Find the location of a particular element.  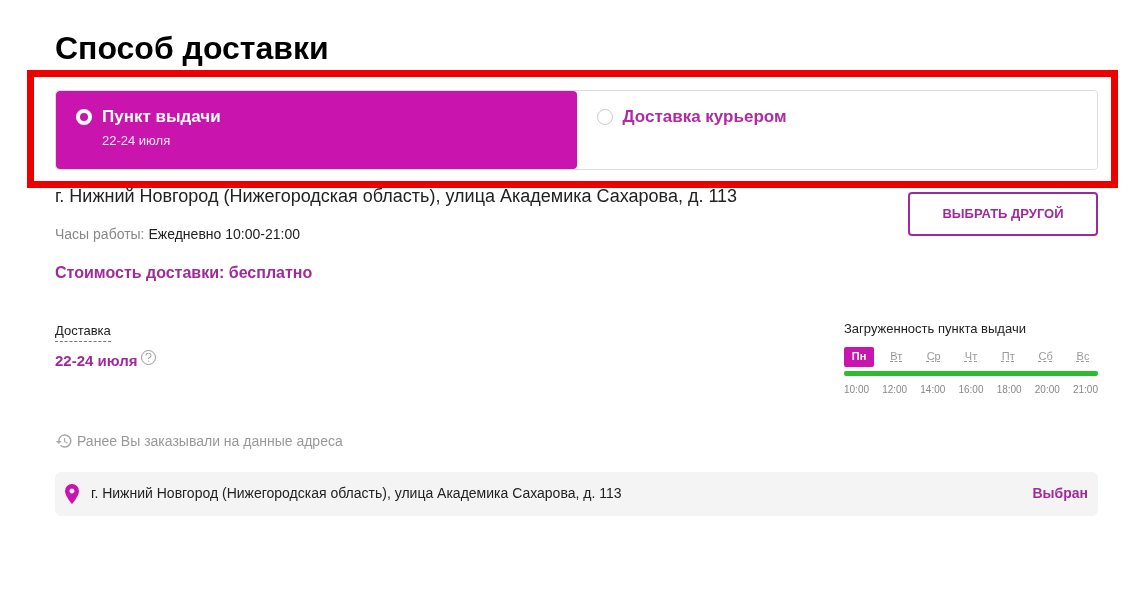

option-label: Пункт выдачи is located at coordinates (161, 117).